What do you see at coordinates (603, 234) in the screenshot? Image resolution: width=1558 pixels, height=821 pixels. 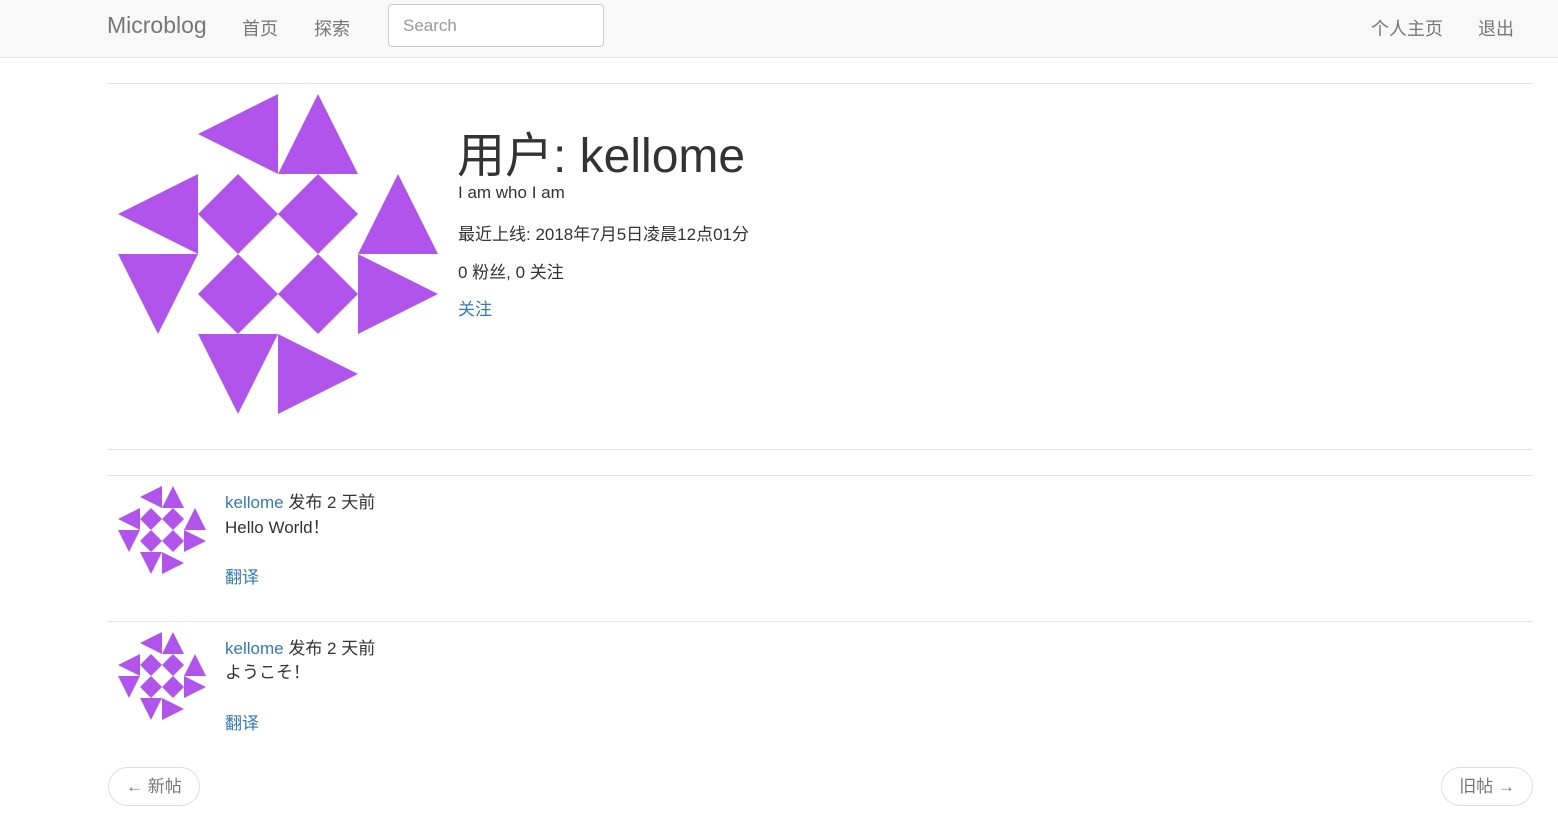 I see `last-seen-text: 最近上线: 2018年7月5日凌晨12点01分` at bounding box center [603, 234].